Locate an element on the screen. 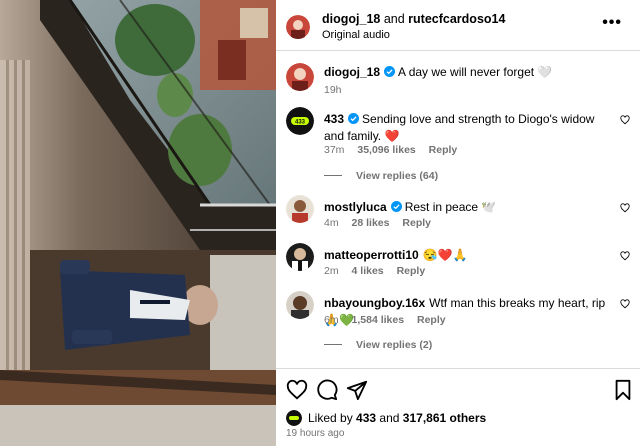 This screenshot has width=640, height=446. view-replies-button: View replies (64) is located at coordinates (381, 176).